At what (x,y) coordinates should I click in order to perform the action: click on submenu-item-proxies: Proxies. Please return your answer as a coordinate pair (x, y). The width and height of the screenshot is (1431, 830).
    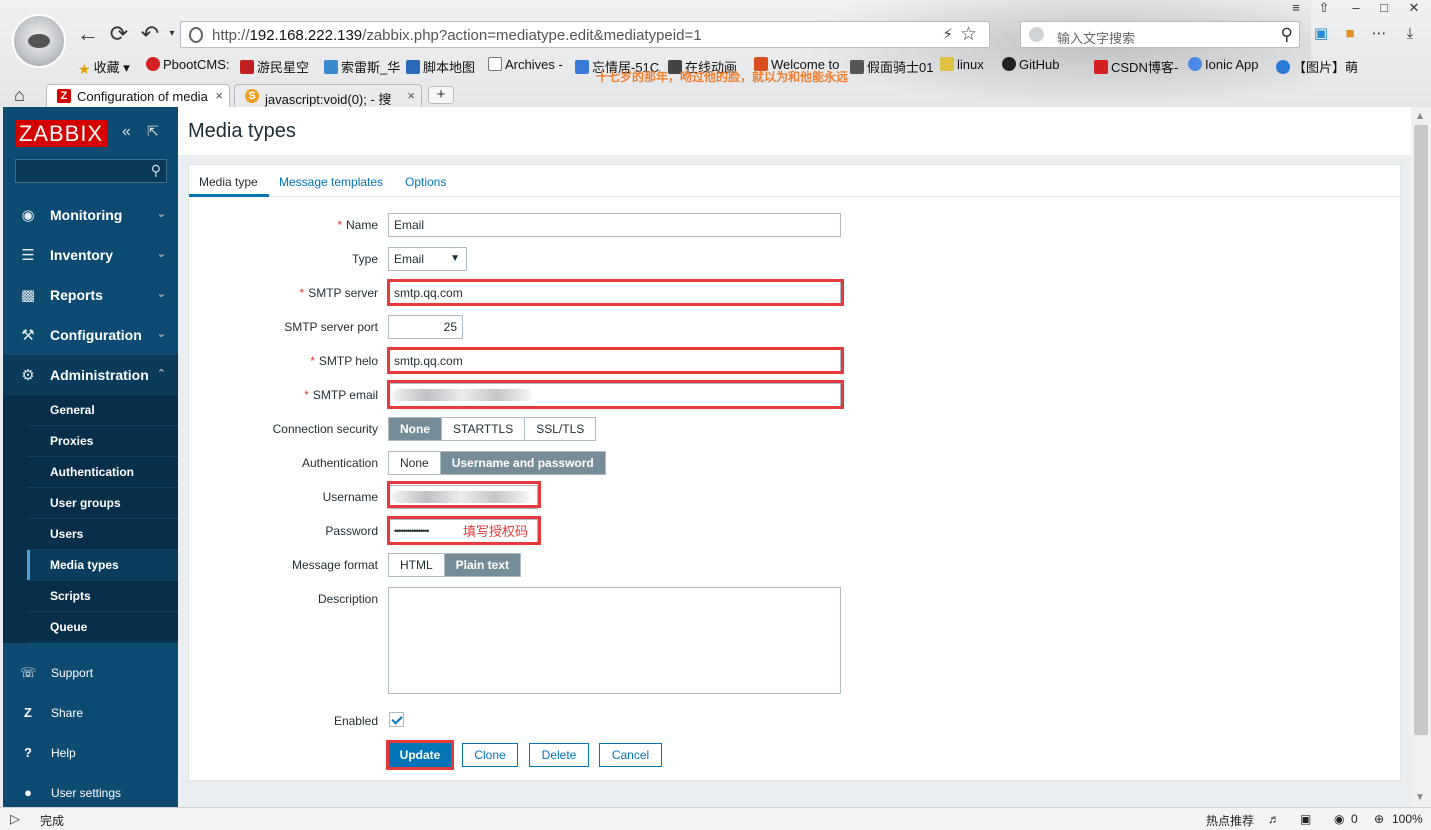
    Looking at the image, I should click on (102, 441).